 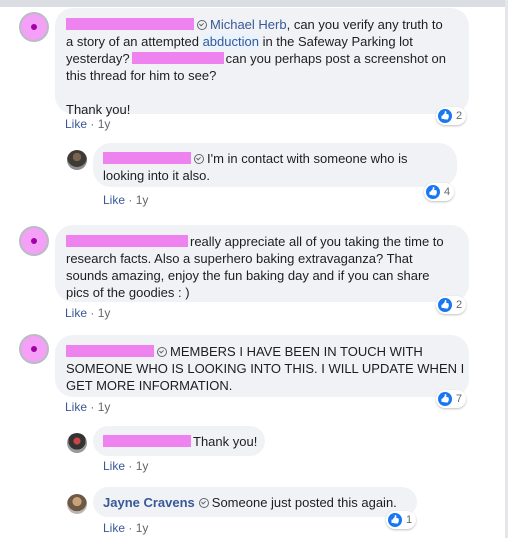 I want to click on reaction-count: 1, so click(x=401, y=520).